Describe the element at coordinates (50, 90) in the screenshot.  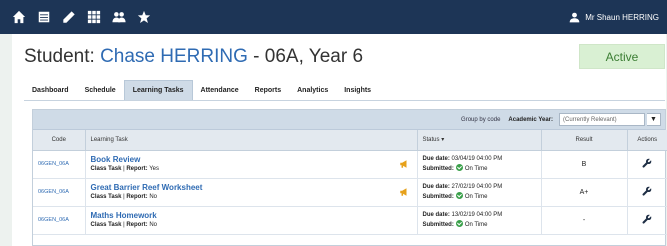
I see `tab-dashboard: Dashboard` at that location.